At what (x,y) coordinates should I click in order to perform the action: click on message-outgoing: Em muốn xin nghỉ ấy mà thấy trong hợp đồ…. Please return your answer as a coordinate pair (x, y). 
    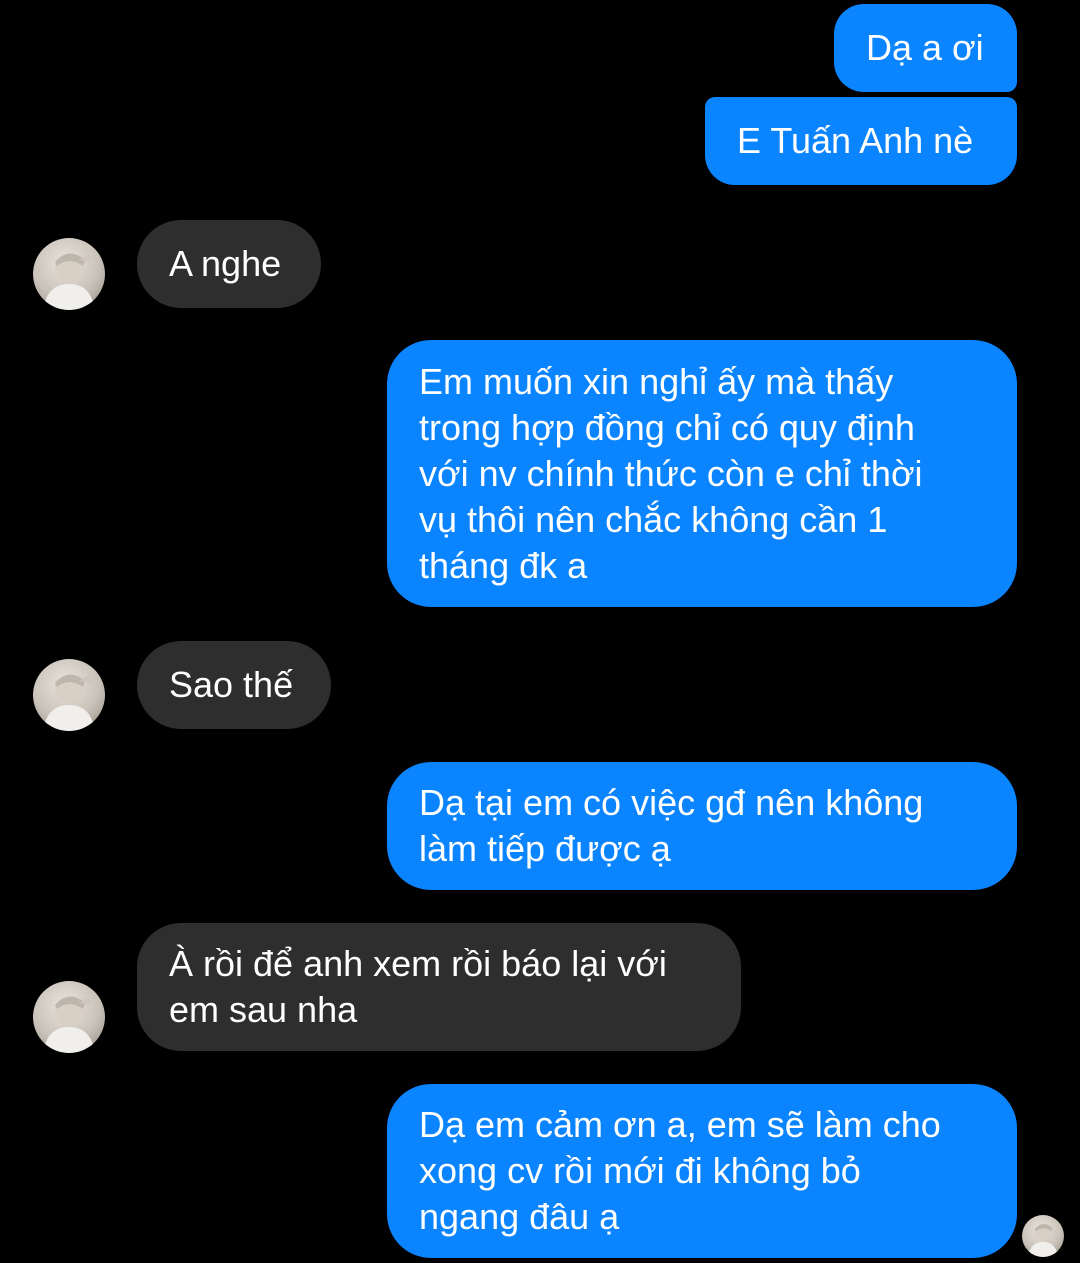
    Looking at the image, I should click on (702, 473).